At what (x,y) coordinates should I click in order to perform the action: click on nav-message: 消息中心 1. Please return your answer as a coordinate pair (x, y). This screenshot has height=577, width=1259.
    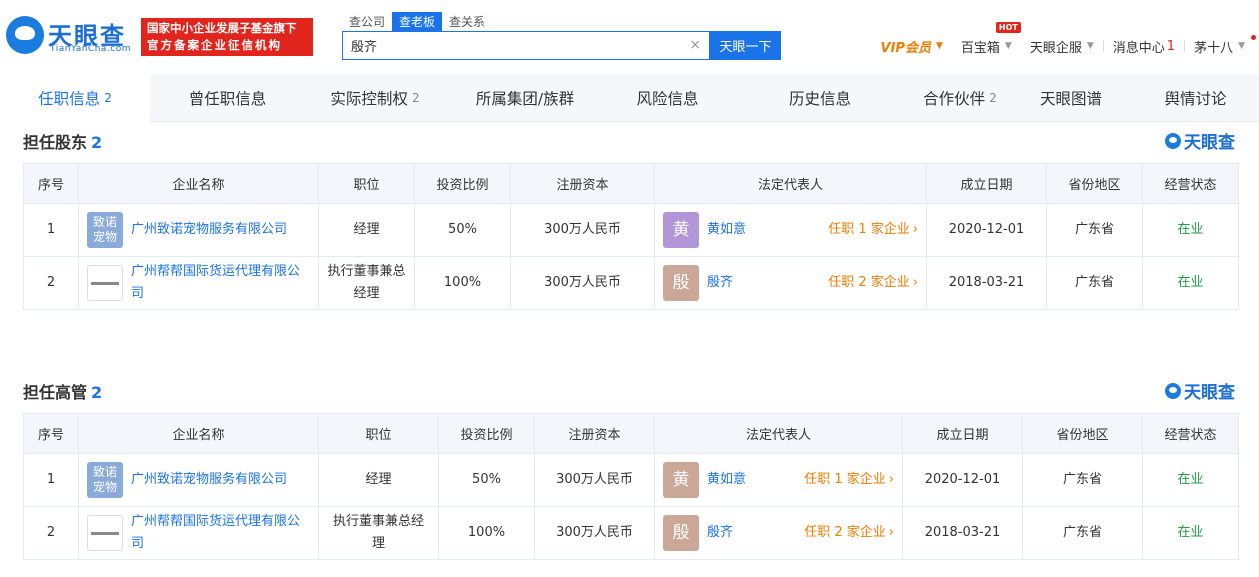
    Looking at the image, I should click on (1144, 46).